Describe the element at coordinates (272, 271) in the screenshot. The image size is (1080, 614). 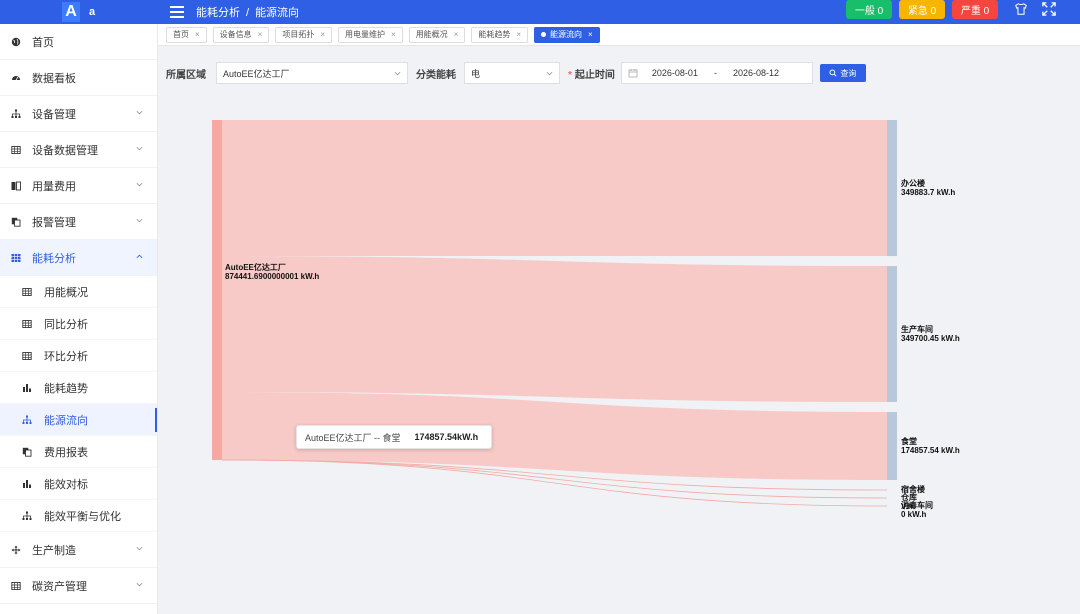
I see `sankey-source-label: AutoEE亿达工厂 874441.6900000001 kW.h` at that location.